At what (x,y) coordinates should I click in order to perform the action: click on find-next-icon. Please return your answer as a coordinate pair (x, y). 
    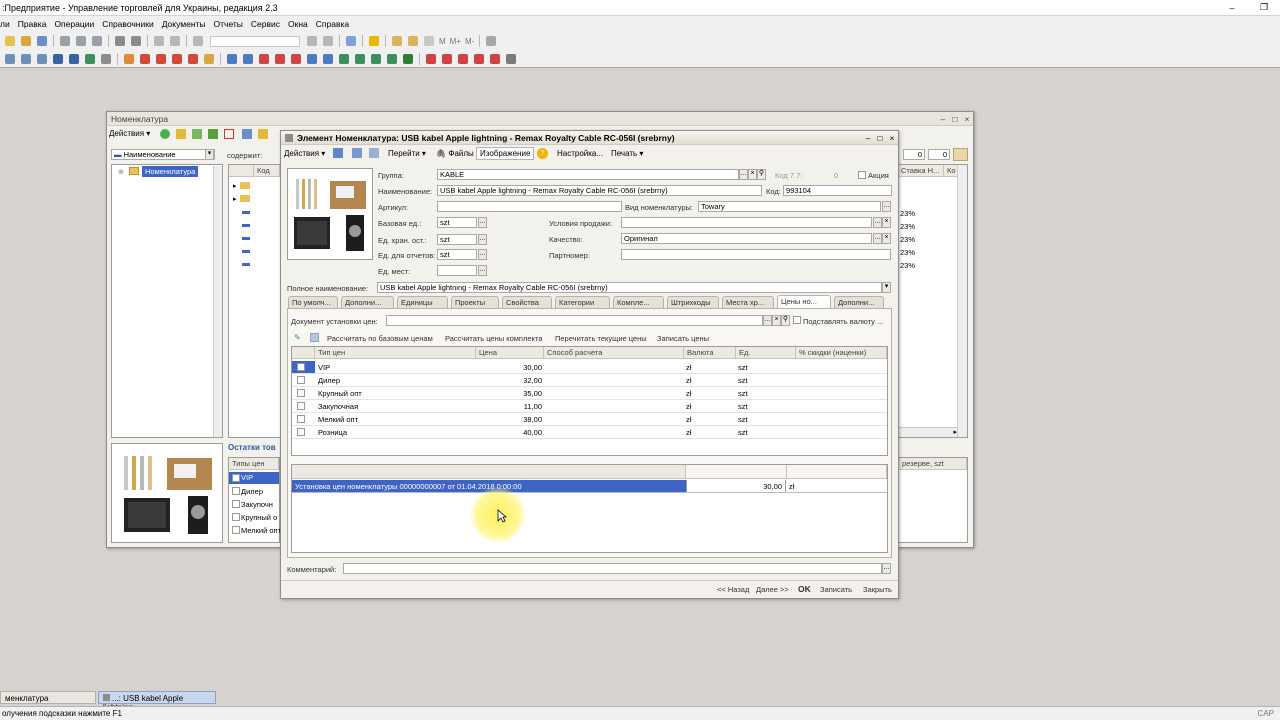
    Looking at the image, I should click on (312, 41).